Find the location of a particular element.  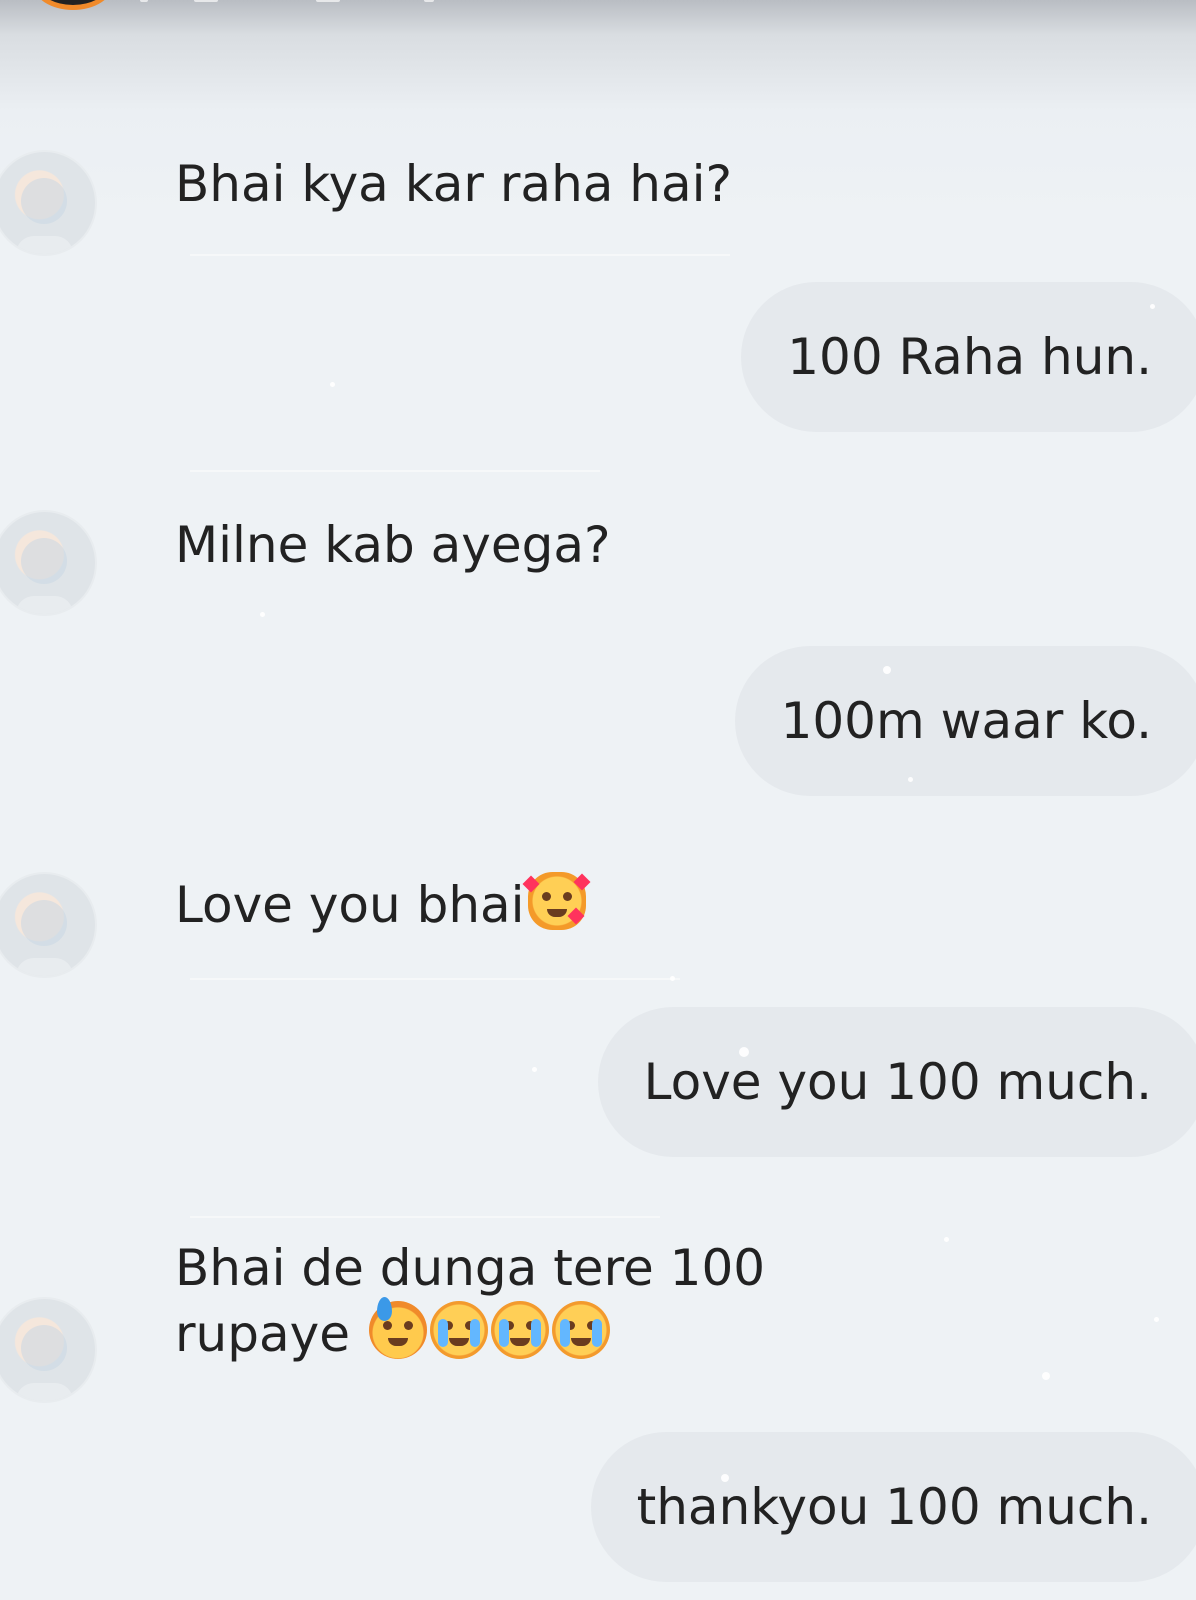

outgoing-message-bubble: 100m waar ko. is located at coordinates (965, 721).